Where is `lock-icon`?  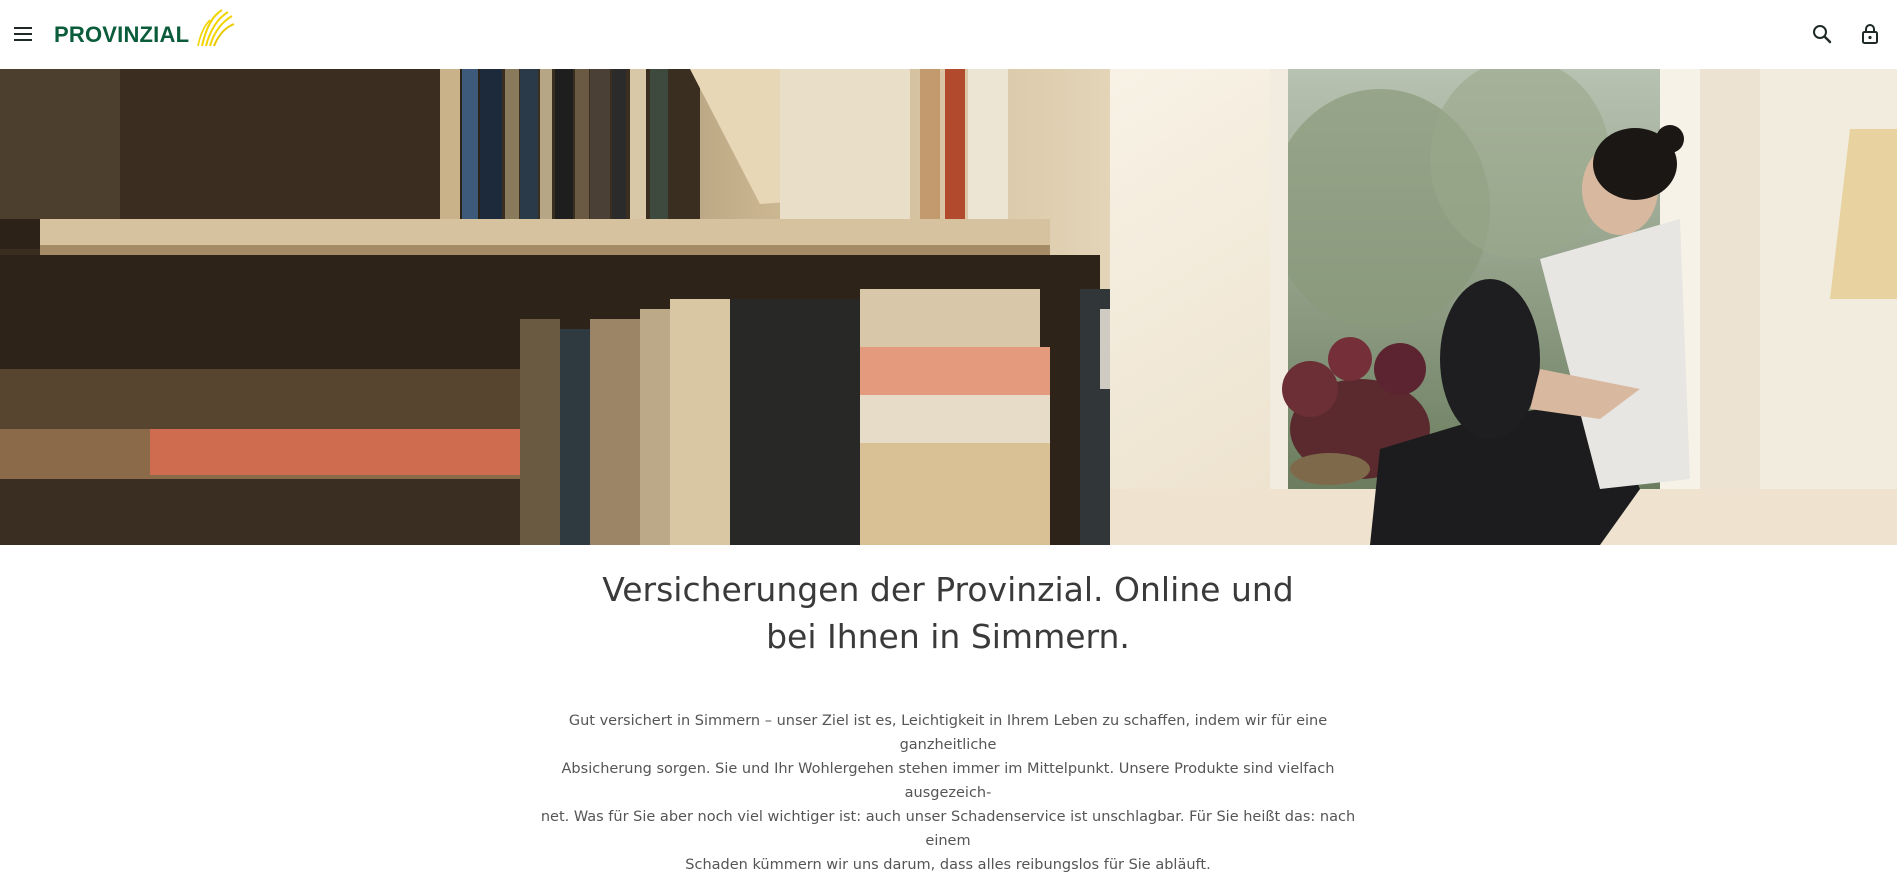
lock-icon is located at coordinates (1870, 34).